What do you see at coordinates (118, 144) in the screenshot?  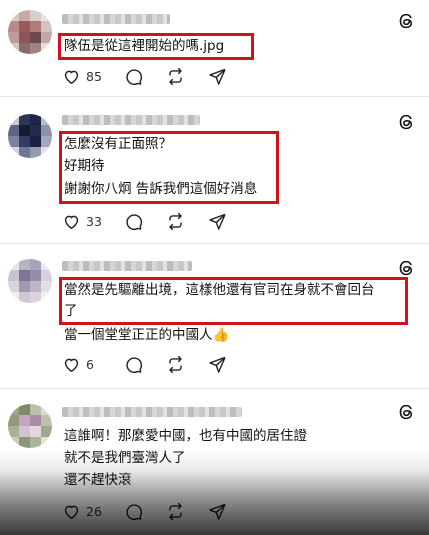 I see `post-text: 怎麼沒有正面照？` at bounding box center [118, 144].